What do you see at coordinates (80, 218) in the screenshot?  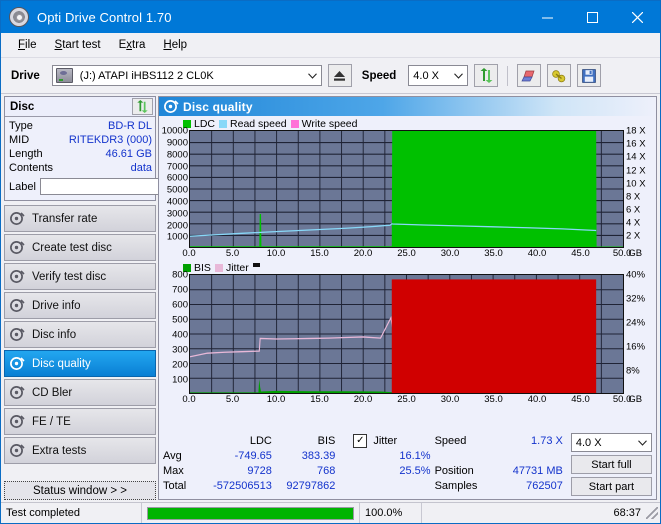 I see `sidebar-item-transfer-rate: Transfer rate` at bounding box center [80, 218].